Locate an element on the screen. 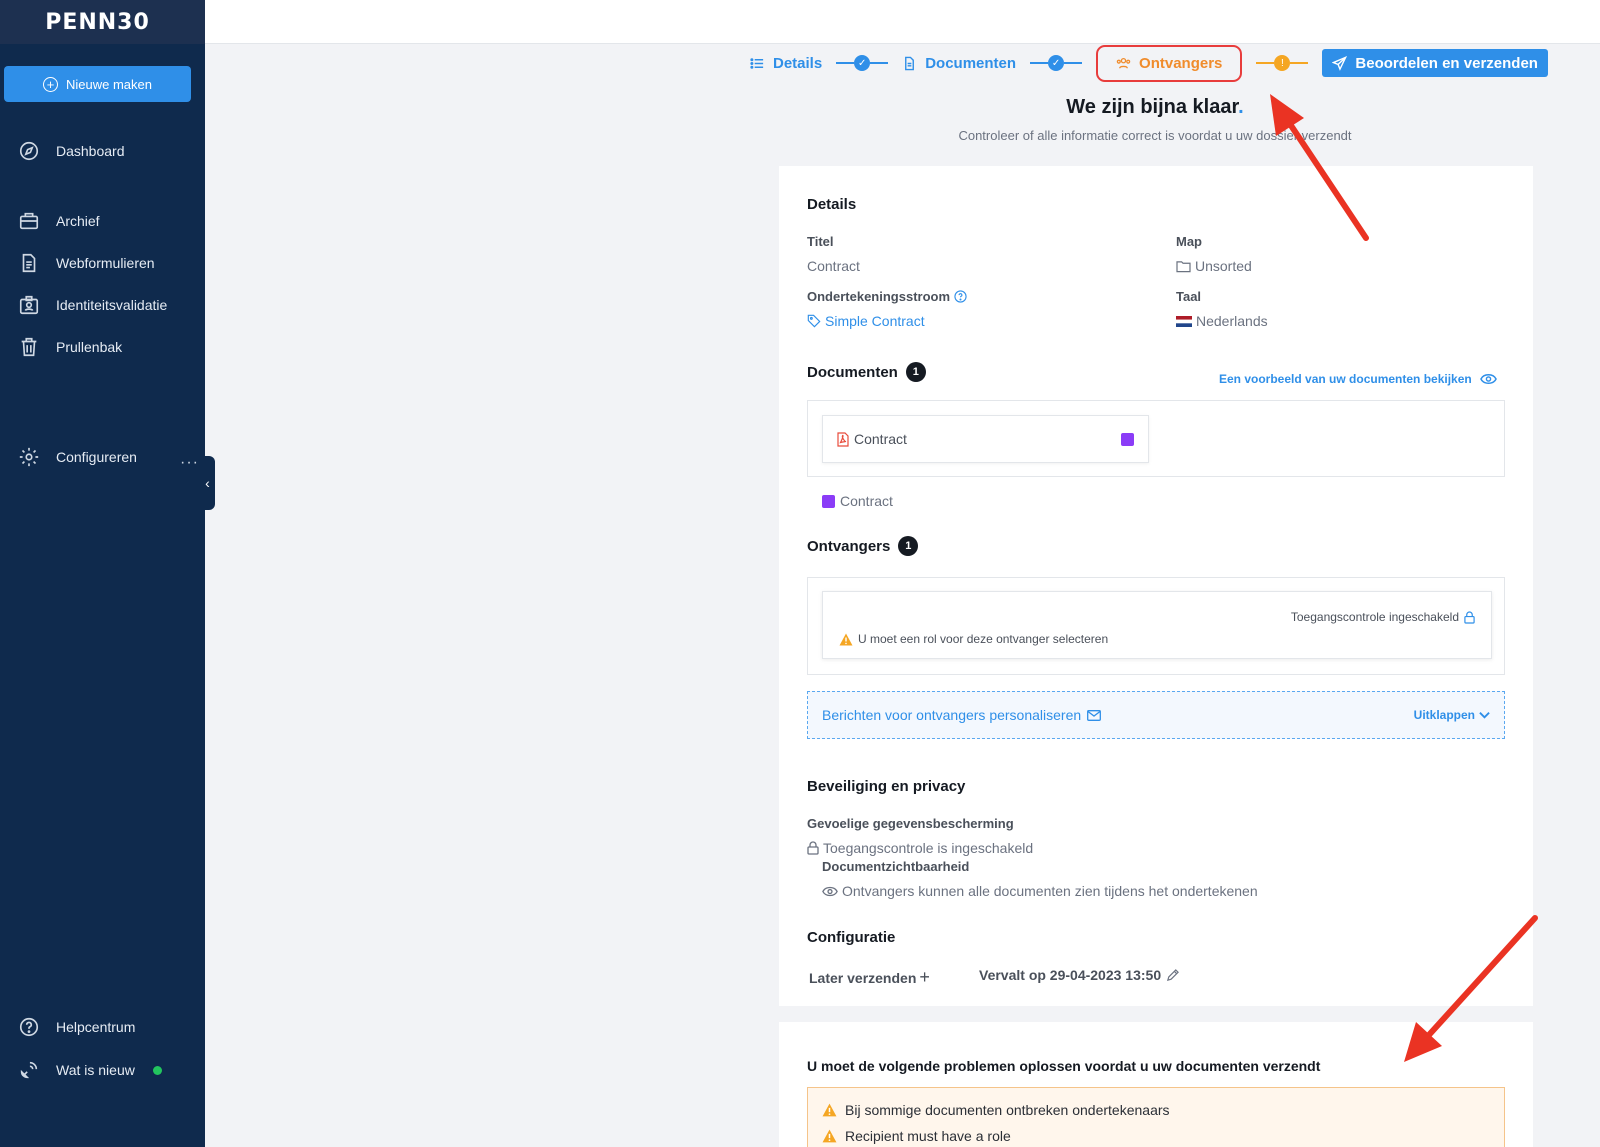  collapse-sidebar-button: ‹ is located at coordinates (207, 483).